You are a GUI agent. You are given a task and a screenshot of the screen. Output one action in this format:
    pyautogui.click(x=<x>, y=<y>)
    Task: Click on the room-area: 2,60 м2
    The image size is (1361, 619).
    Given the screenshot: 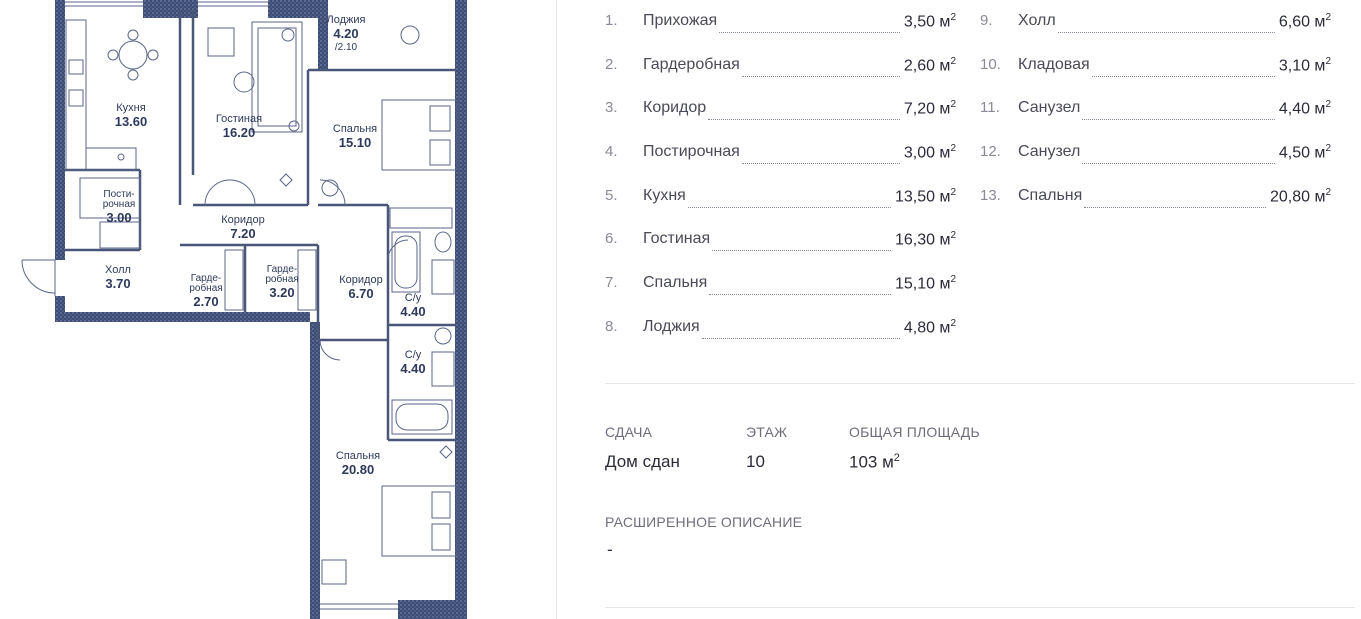 What is the action you would take?
    pyautogui.click(x=930, y=65)
    